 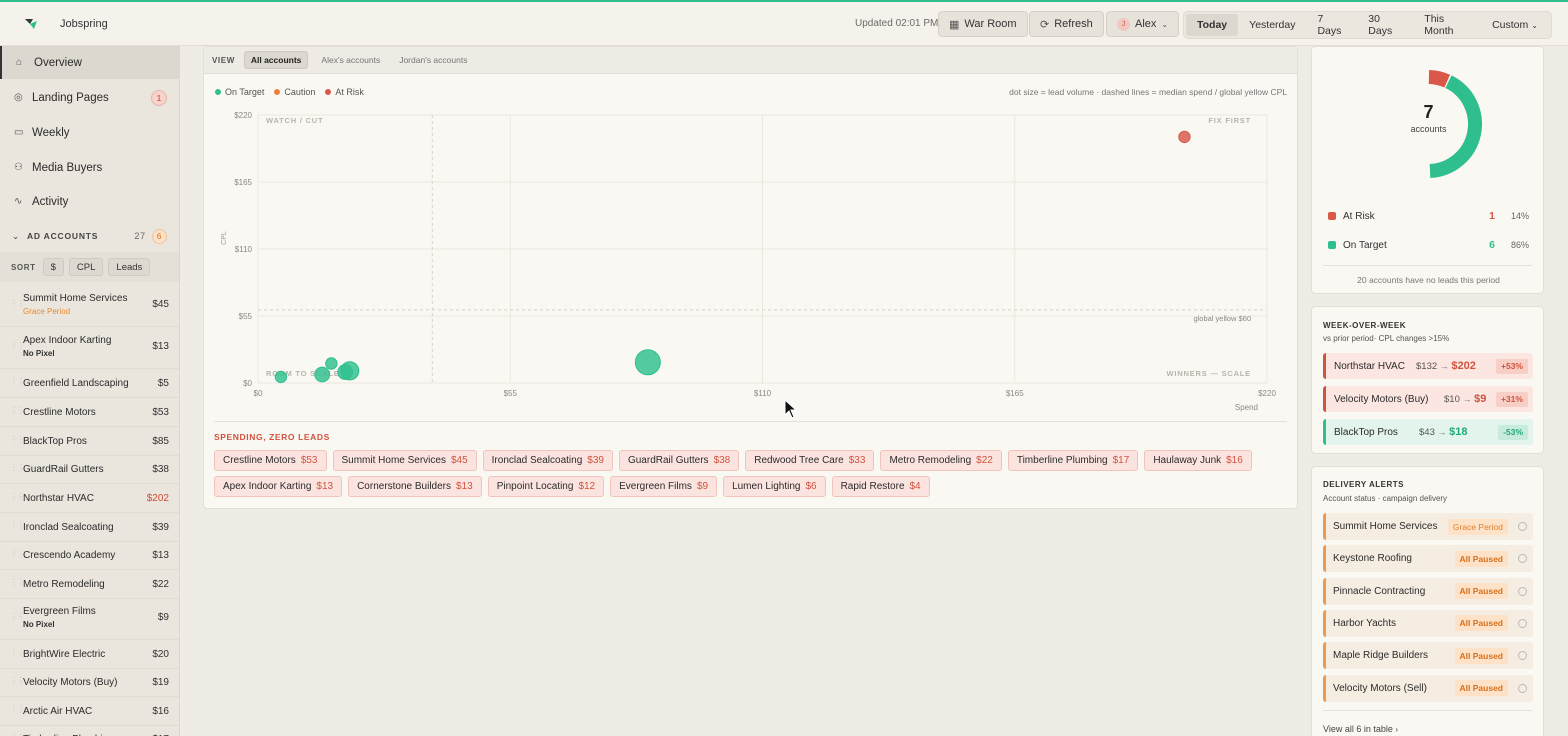 I want to click on account-name: Metro Remodeling, so click(x=64, y=584).